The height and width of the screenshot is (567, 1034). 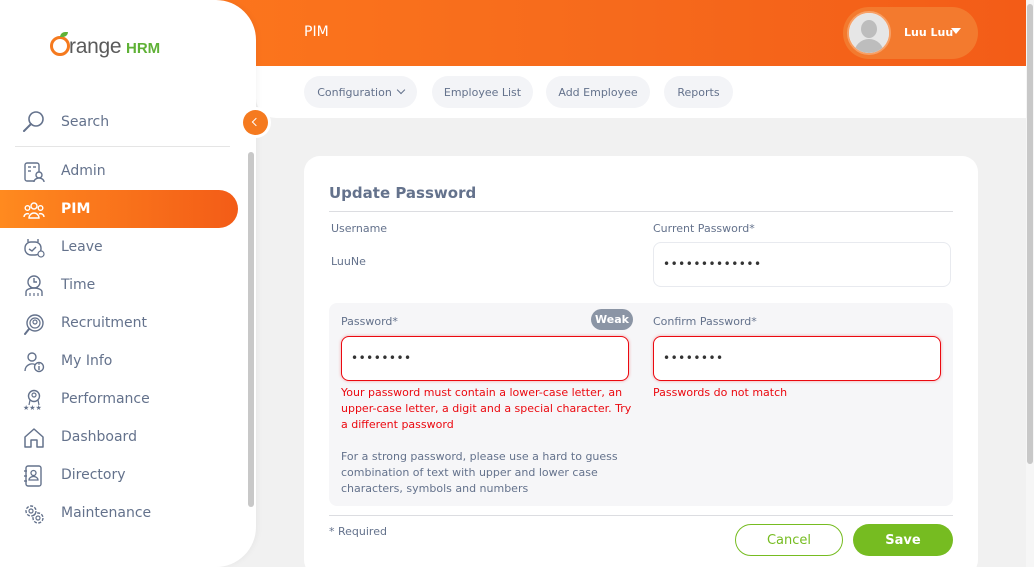 I want to click on user-dropdown: Luu Luu, so click(x=910, y=33).